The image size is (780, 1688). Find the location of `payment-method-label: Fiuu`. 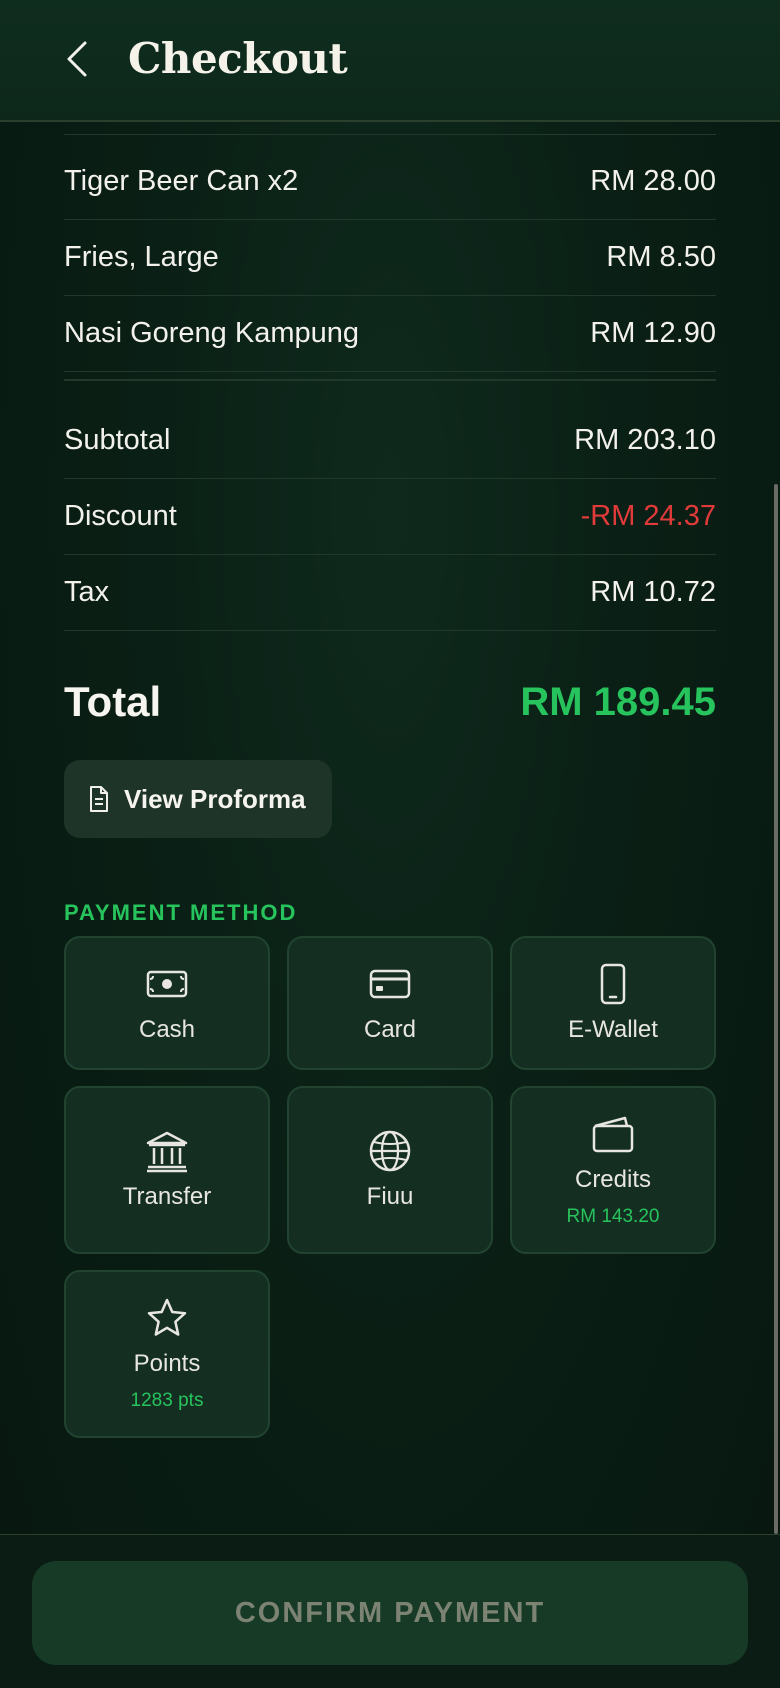

payment-method-label: Fiuu is located at coordinates (390, 1196).